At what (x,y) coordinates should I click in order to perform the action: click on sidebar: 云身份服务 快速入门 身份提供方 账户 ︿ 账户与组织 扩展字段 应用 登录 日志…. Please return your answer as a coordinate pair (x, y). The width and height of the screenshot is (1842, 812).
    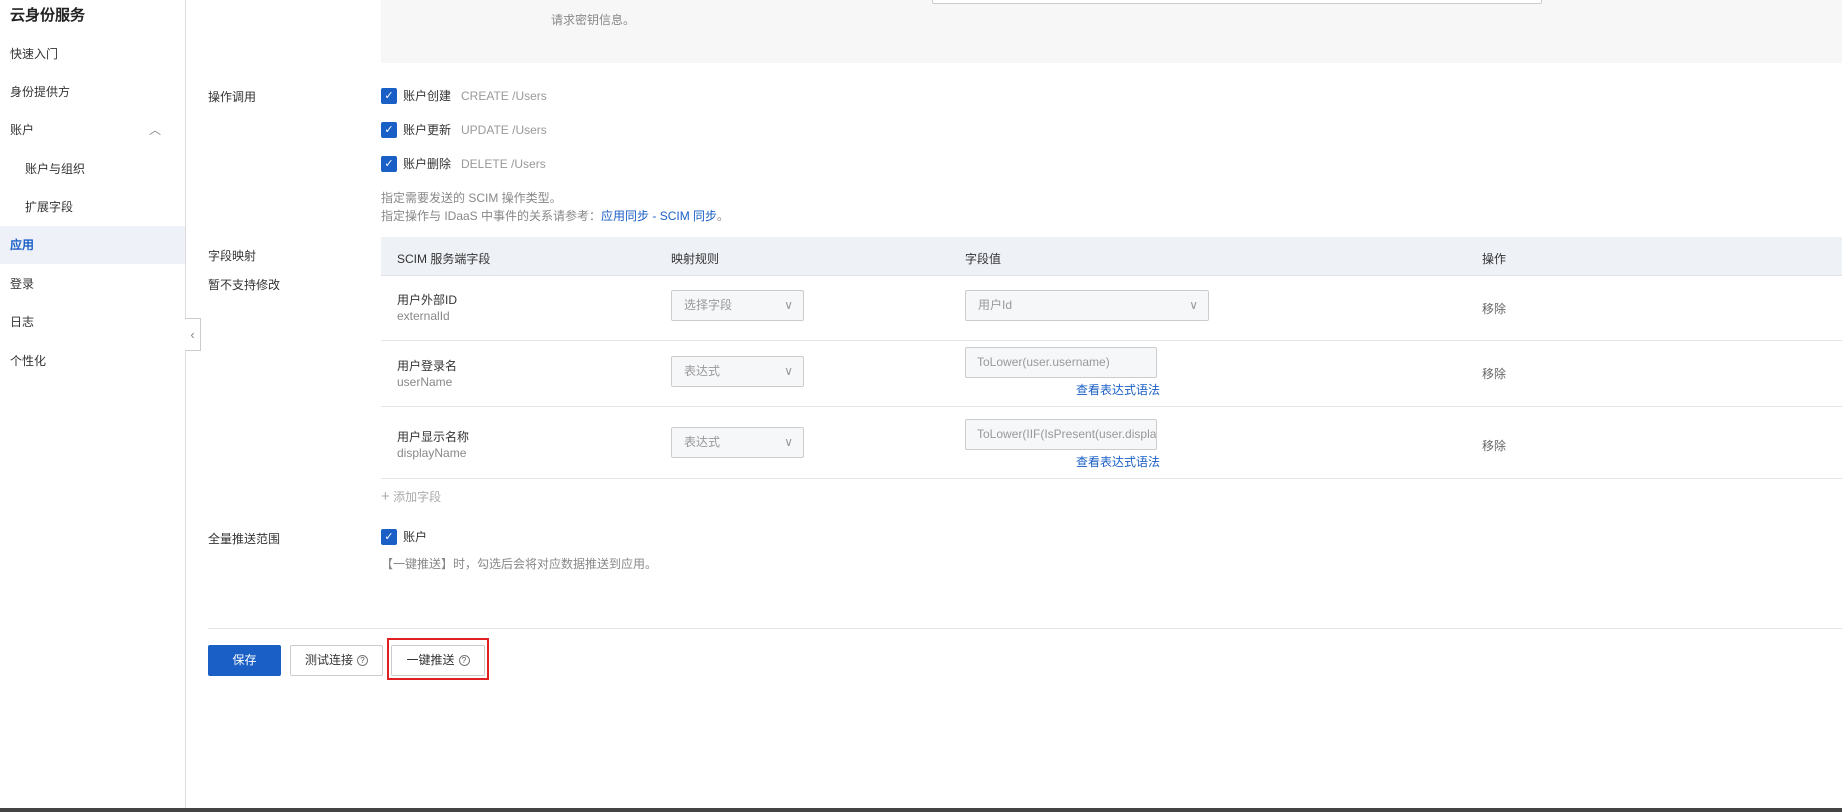
    Looking at the image, I should click on (93, 404).